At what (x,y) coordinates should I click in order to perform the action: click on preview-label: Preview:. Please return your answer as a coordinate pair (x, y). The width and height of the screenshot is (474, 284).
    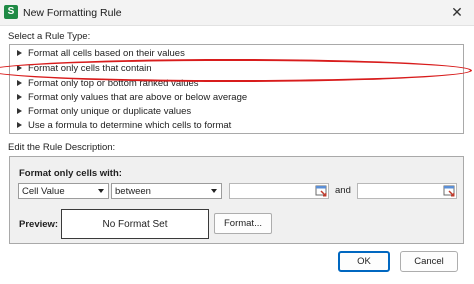
    Looking at the image, I should click on (39, 224).